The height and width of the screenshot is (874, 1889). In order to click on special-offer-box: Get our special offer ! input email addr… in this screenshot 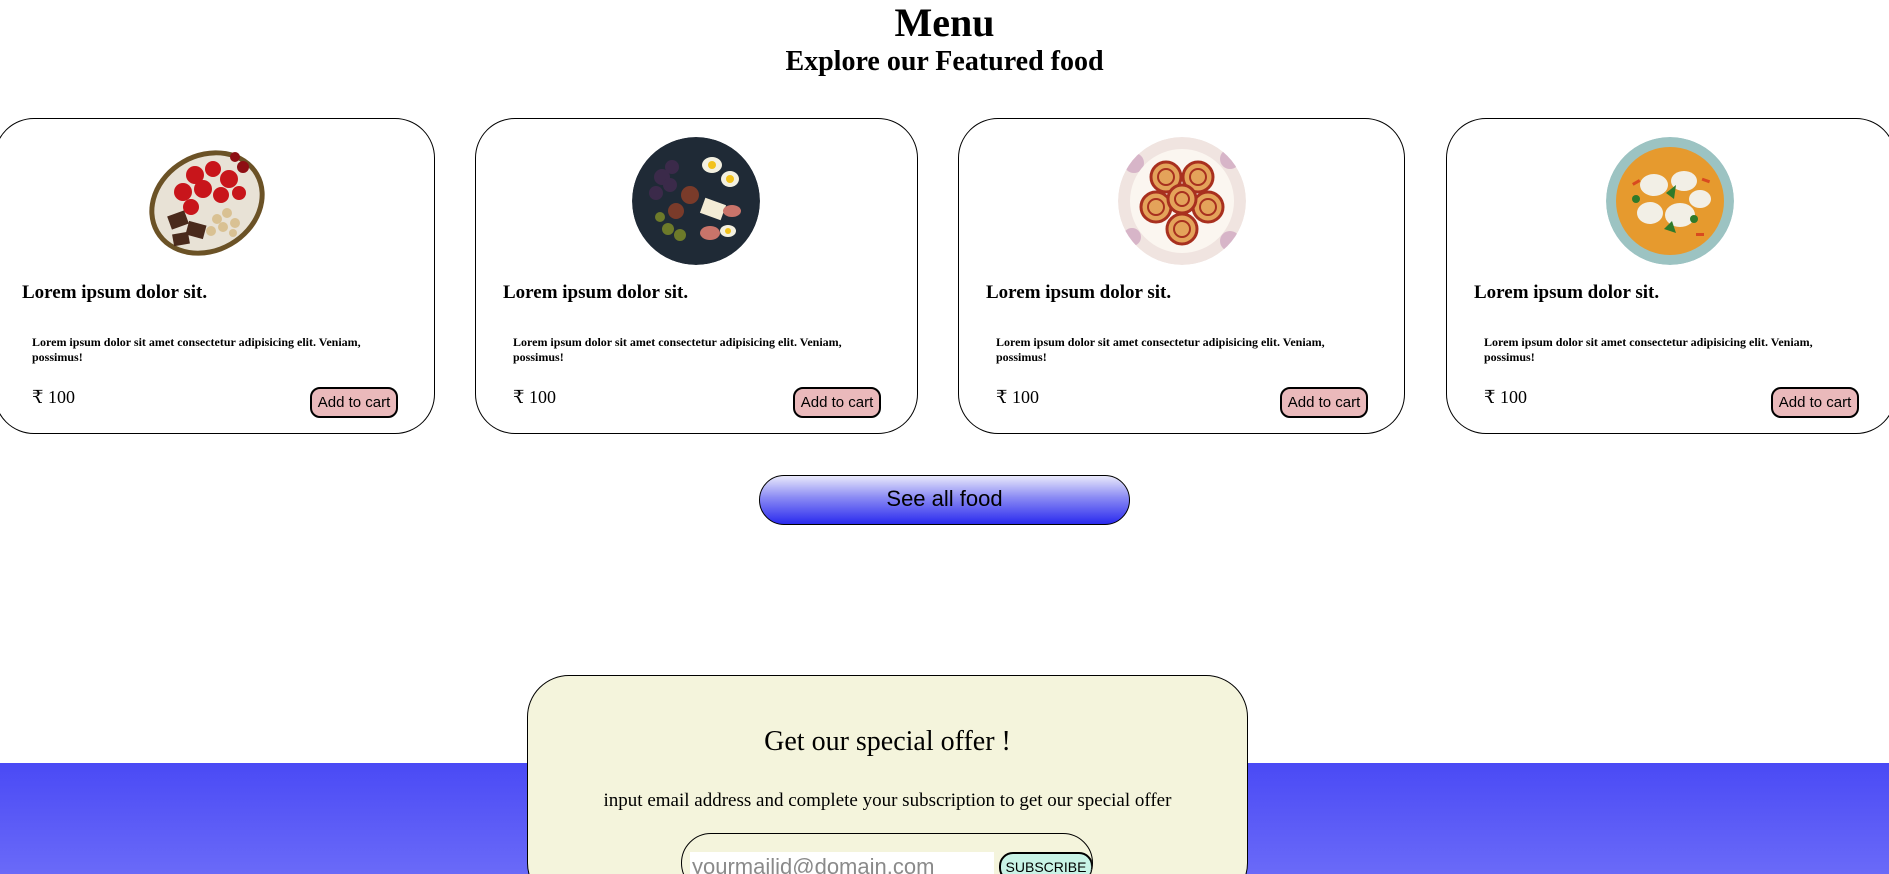, I will do `click(887, 774)`.